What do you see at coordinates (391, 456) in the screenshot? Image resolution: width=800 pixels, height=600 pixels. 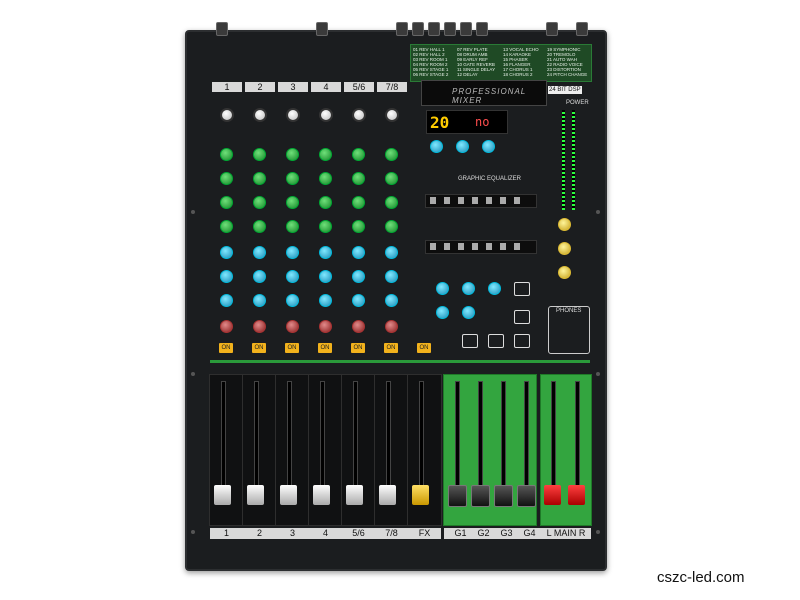 I see `channel-fader: 7/8` at bounding box center [391, 456].